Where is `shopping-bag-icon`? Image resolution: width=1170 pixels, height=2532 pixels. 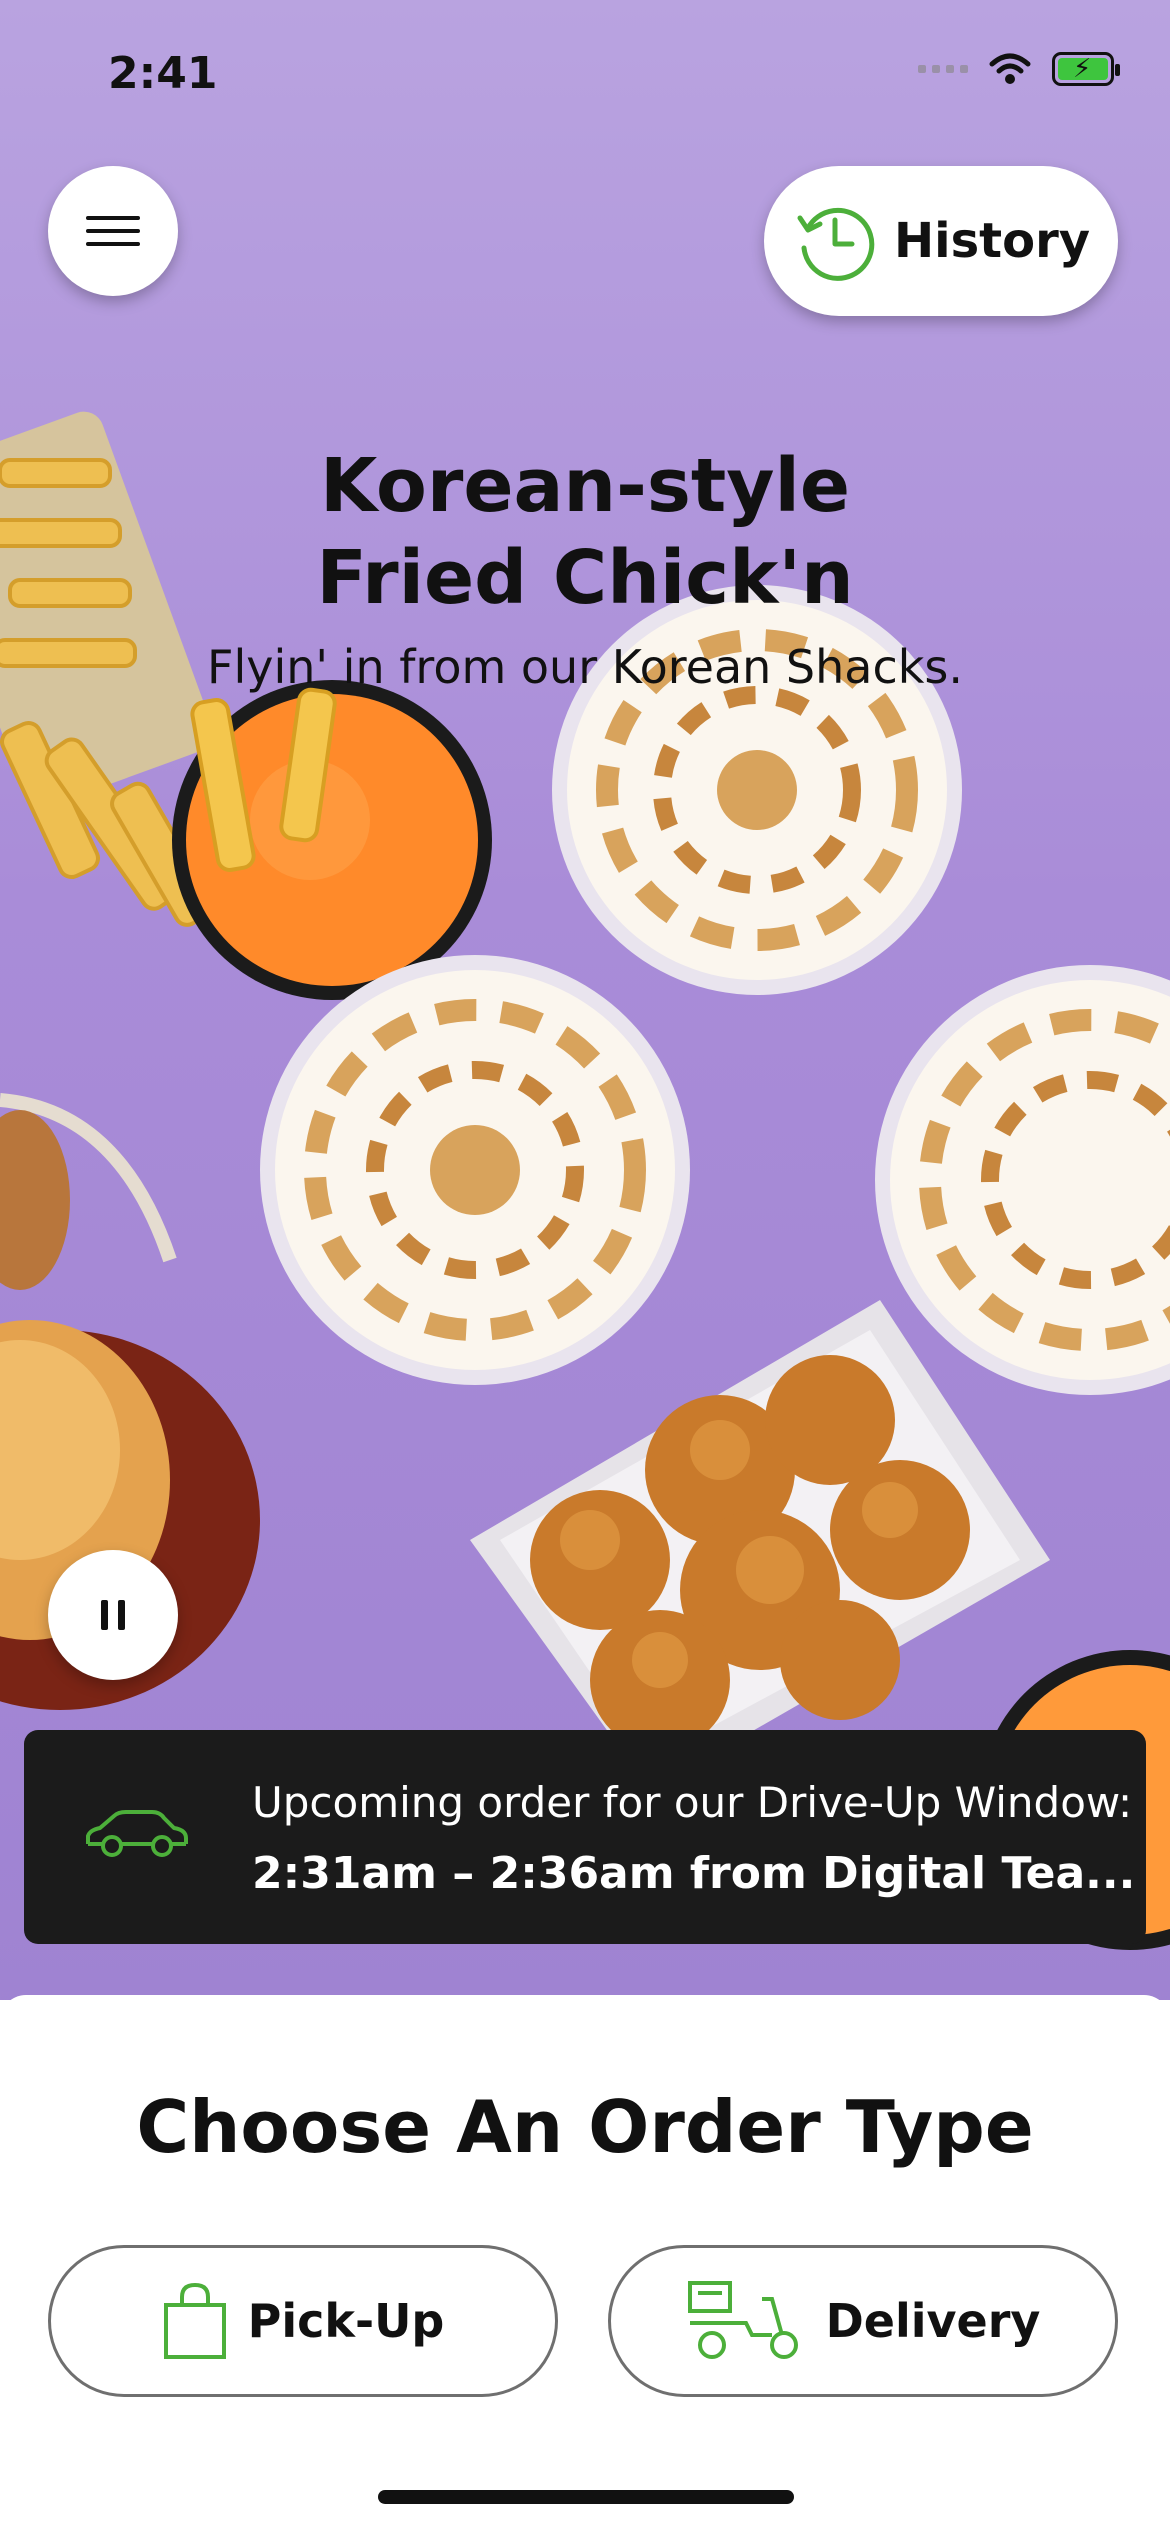
shopping-bag-icon is located at coordinates (194, 2320).